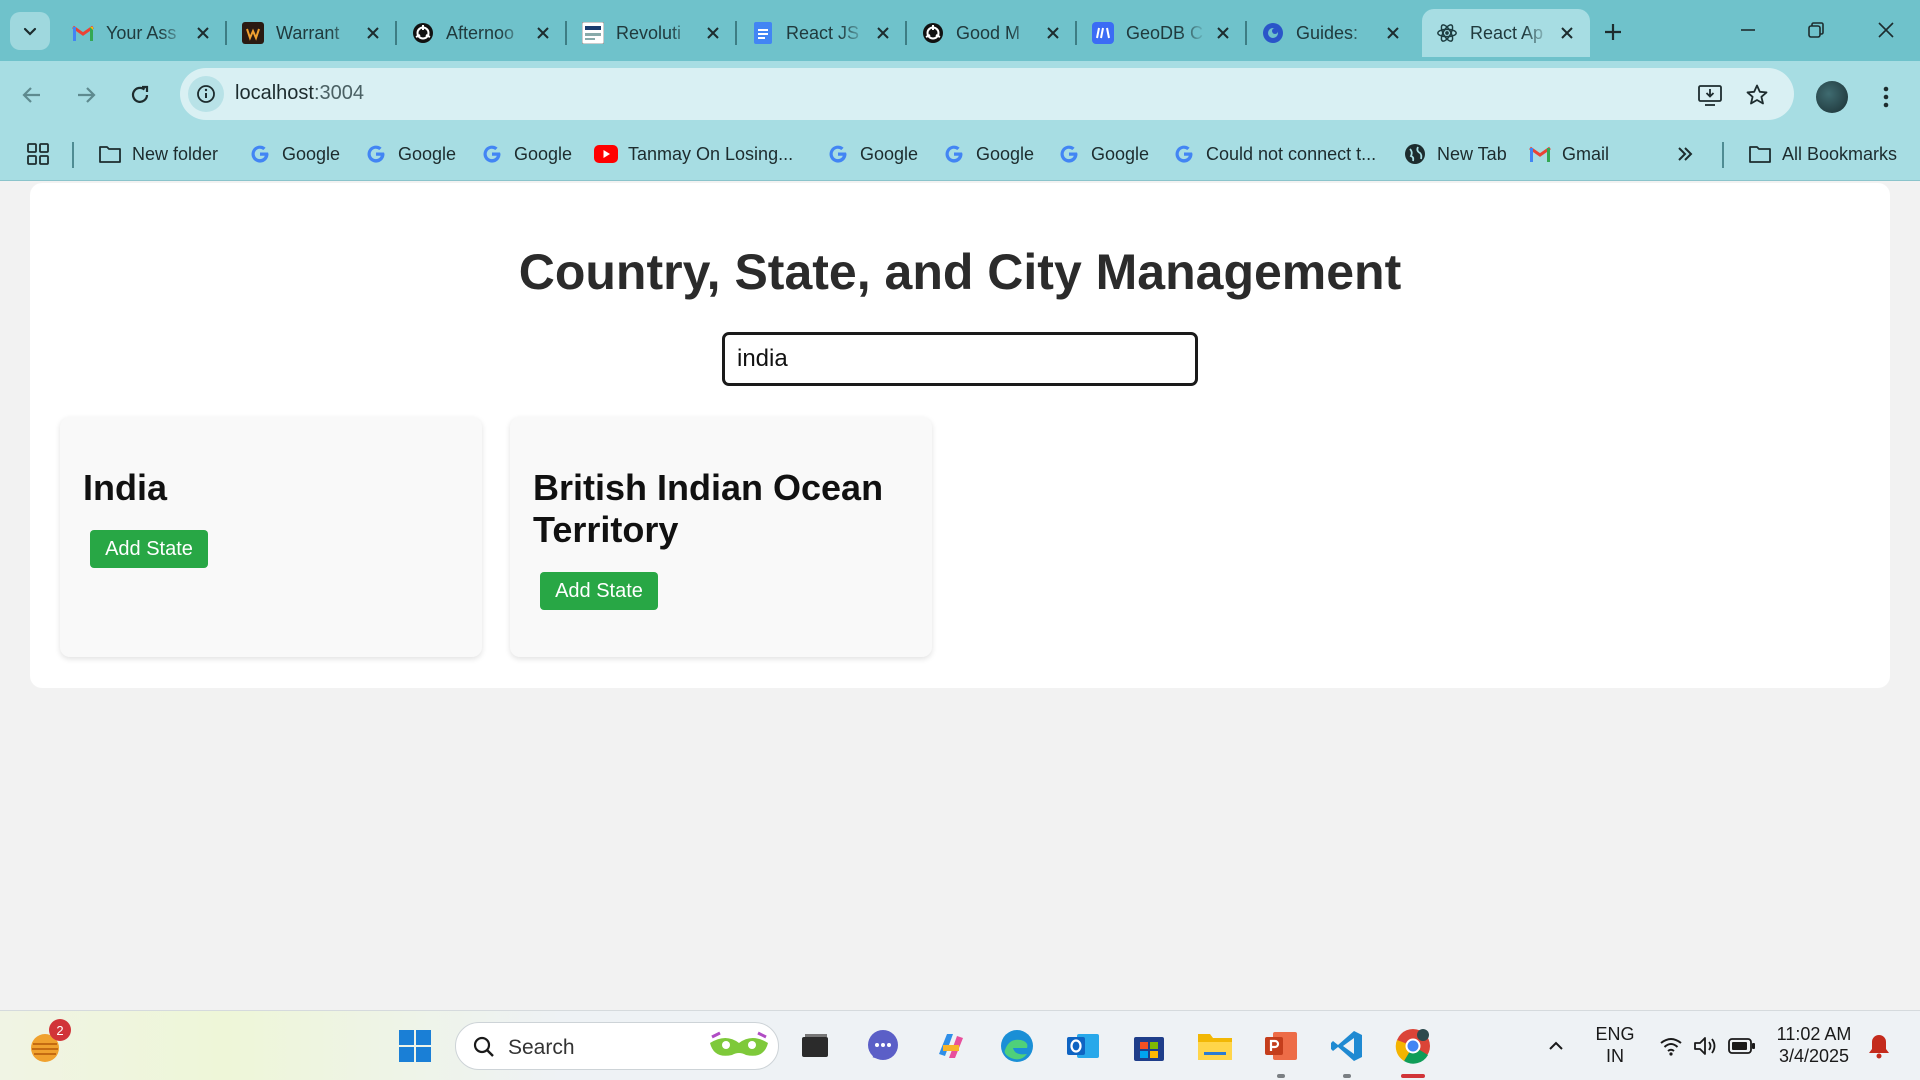 The width and height of the screenshot is (1920, 1080). What do you see at coordinates (1506, 33) in the screenshot?
I see `tab-react-app: React Ap` at bounding box center [1506, 33].